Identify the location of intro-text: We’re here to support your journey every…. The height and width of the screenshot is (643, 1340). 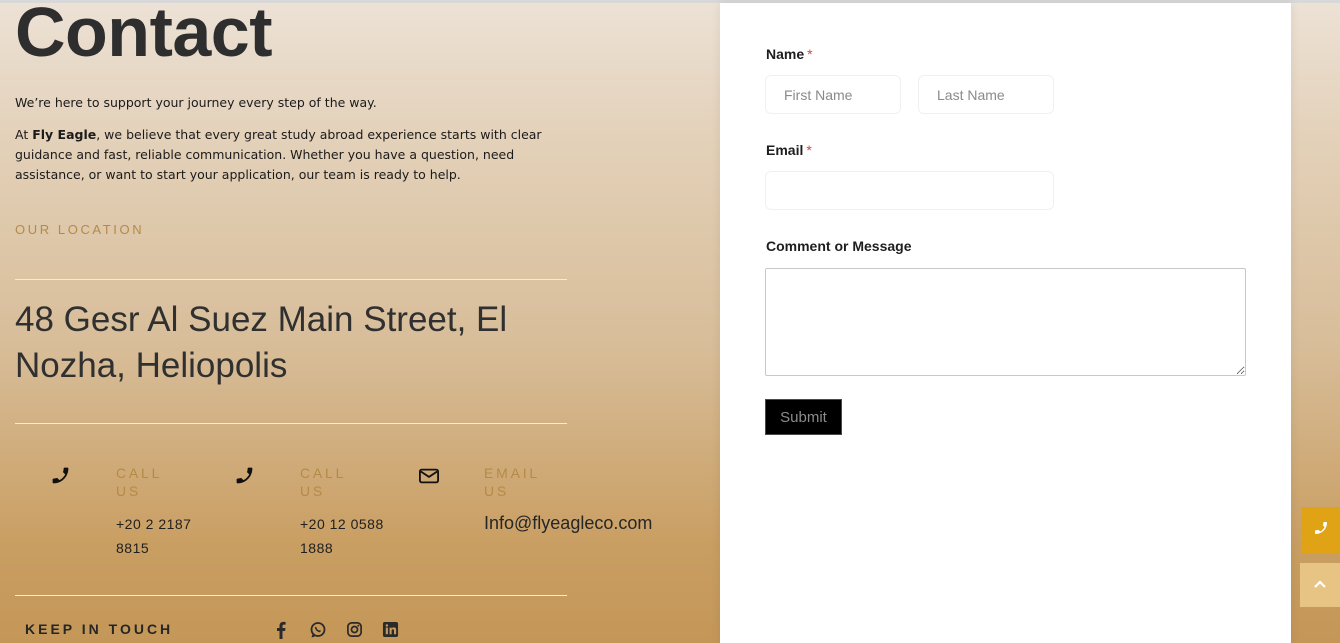
(196, 102).